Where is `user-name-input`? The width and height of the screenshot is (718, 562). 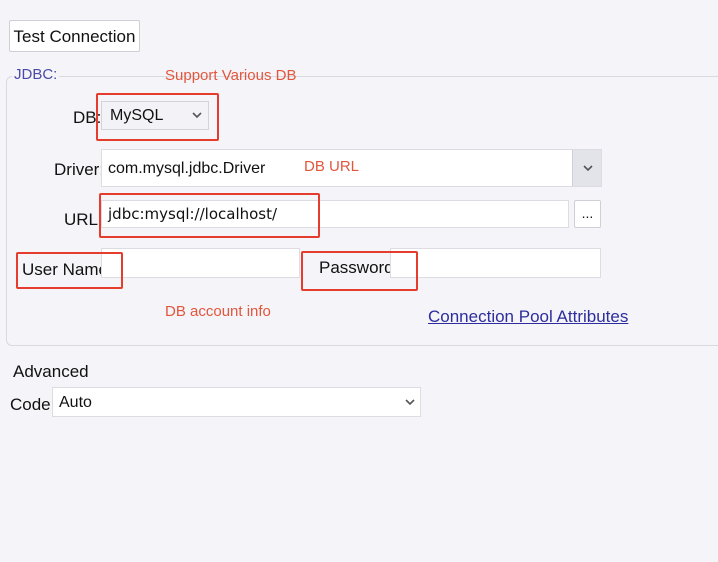 user-name-input is located at coordinates (200, 263).